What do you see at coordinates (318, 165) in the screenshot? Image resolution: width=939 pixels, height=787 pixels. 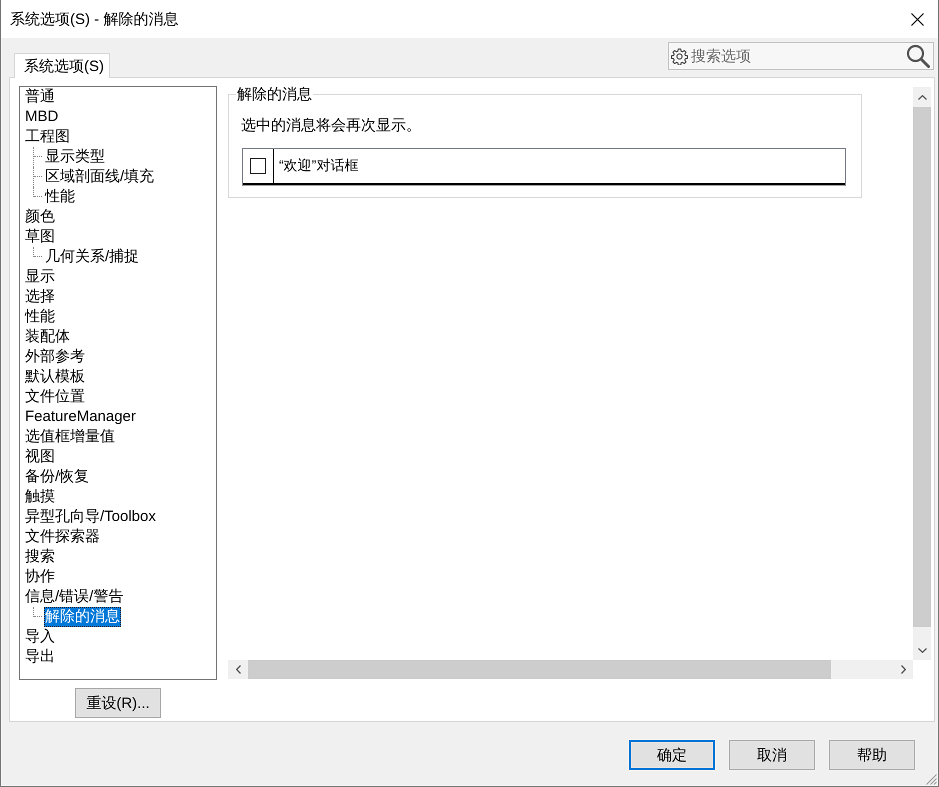 I see `message-name: “欢迎”对话框` at bounding box center [318, 165].